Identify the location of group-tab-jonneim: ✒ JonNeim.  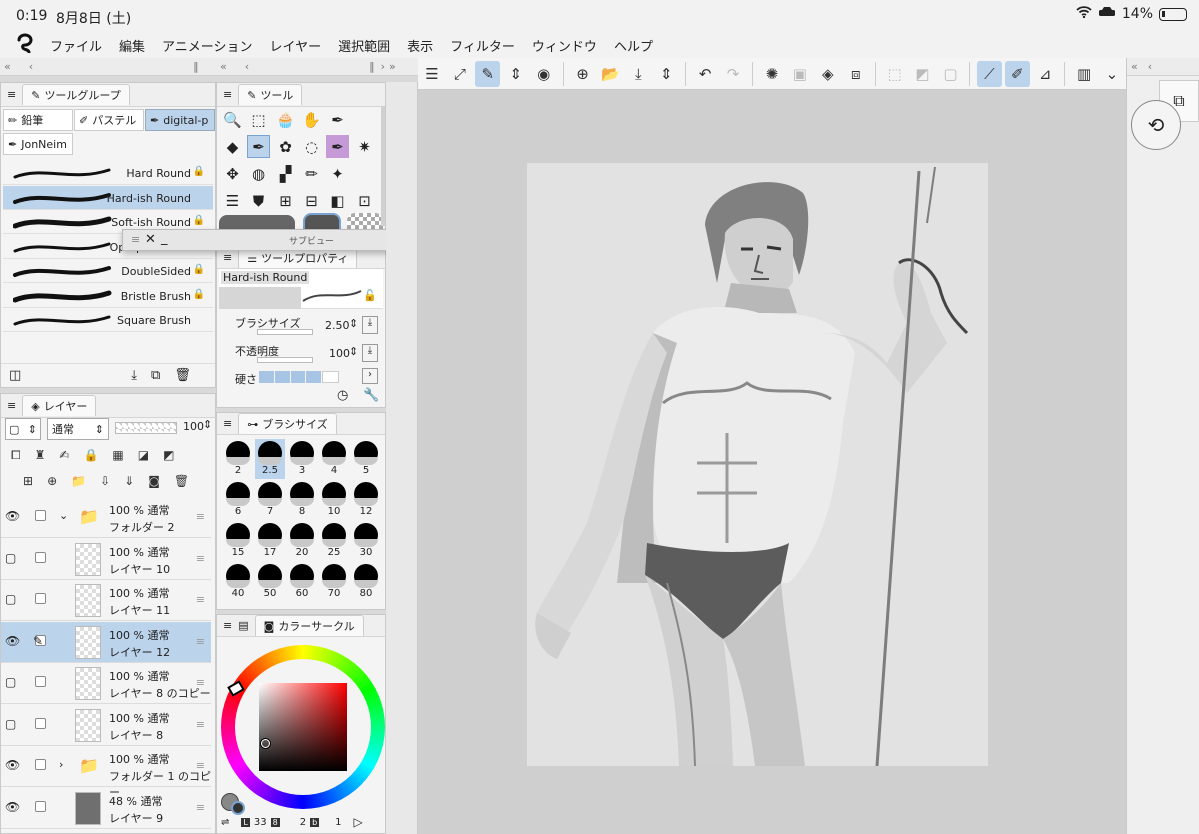
(38, 144).